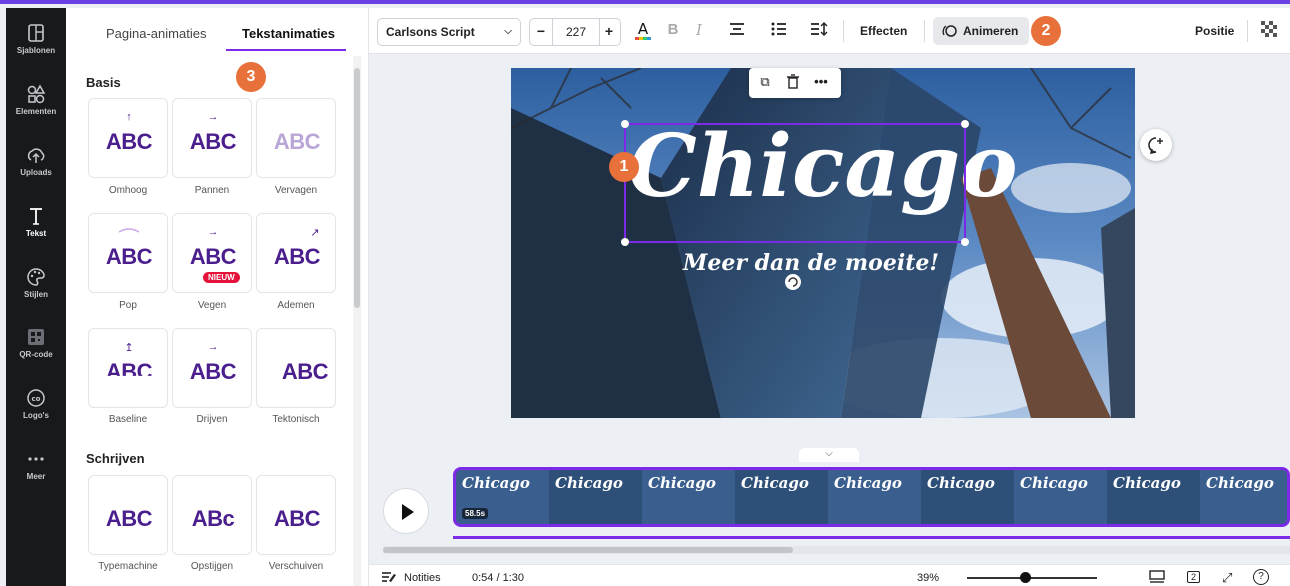 This screenshot has height=586, width=1290. What do you see at coordinates (928, 578) in the screenshot?
I see `zoom-level: 39%` at bounding box center [928, 578].